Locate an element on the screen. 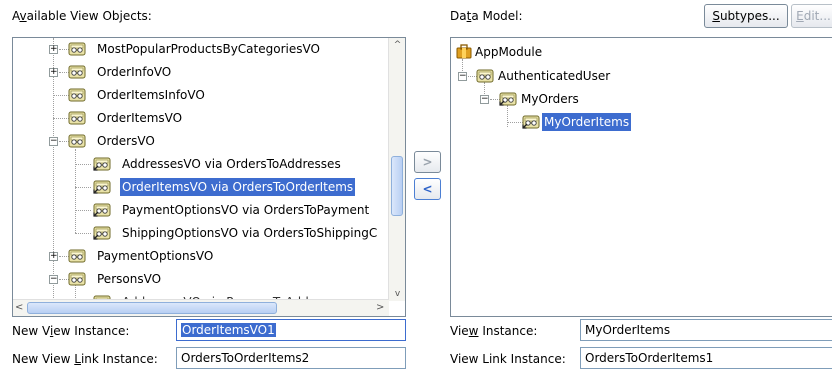 This screenshot has height=372, width=832. scroll-down-icon: v is located at coordinates (397, 294).